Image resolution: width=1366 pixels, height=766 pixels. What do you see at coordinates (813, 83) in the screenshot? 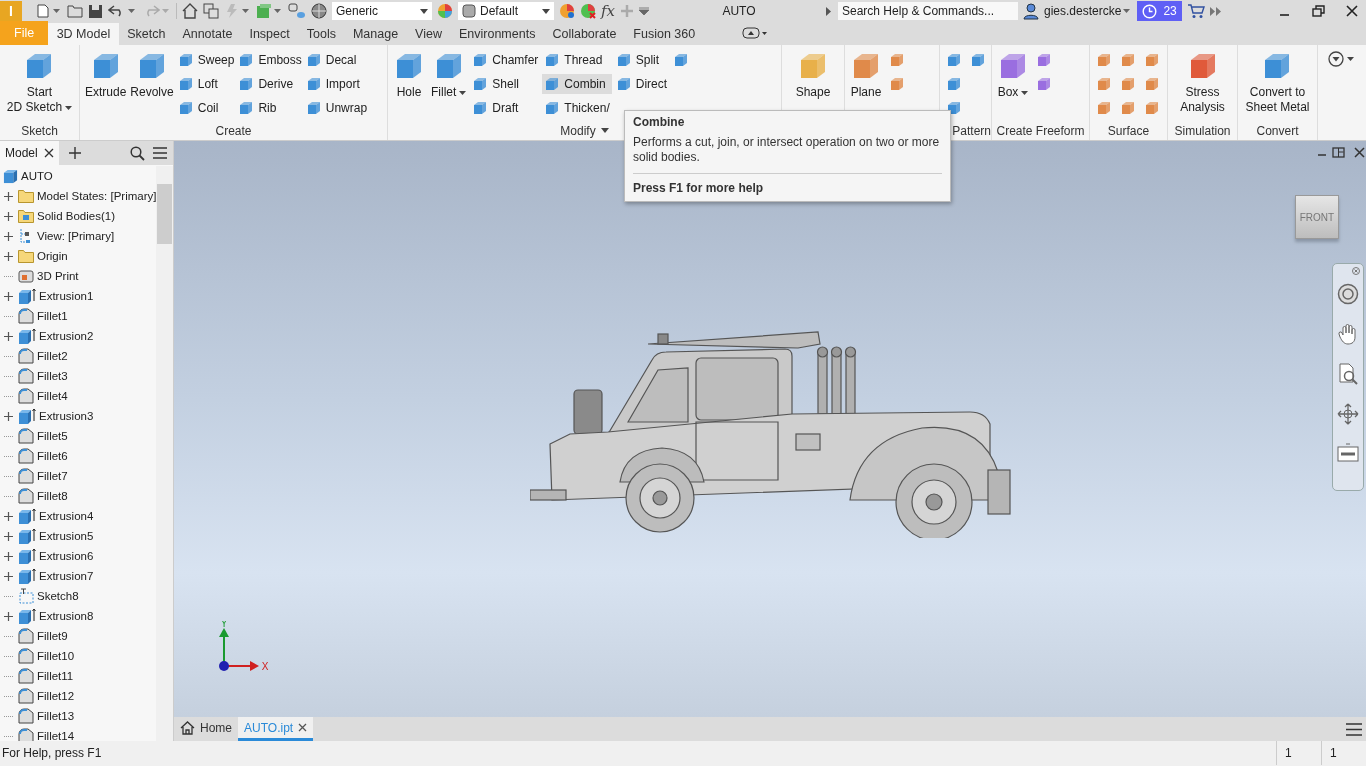
I see `ribbon-button: Shape` at bounding box center [813, 83].